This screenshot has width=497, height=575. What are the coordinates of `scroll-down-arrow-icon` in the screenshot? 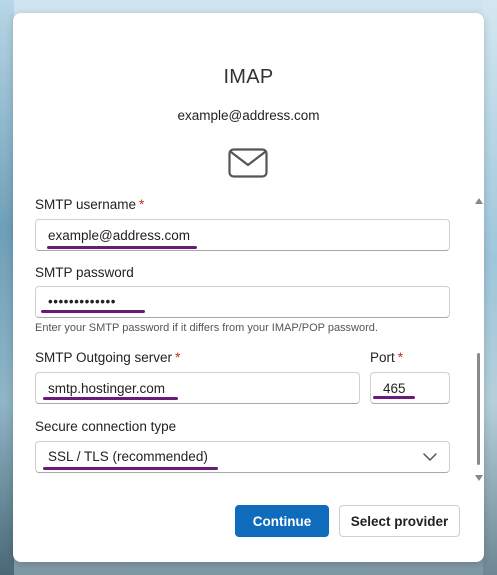 It's located at (479, 478).